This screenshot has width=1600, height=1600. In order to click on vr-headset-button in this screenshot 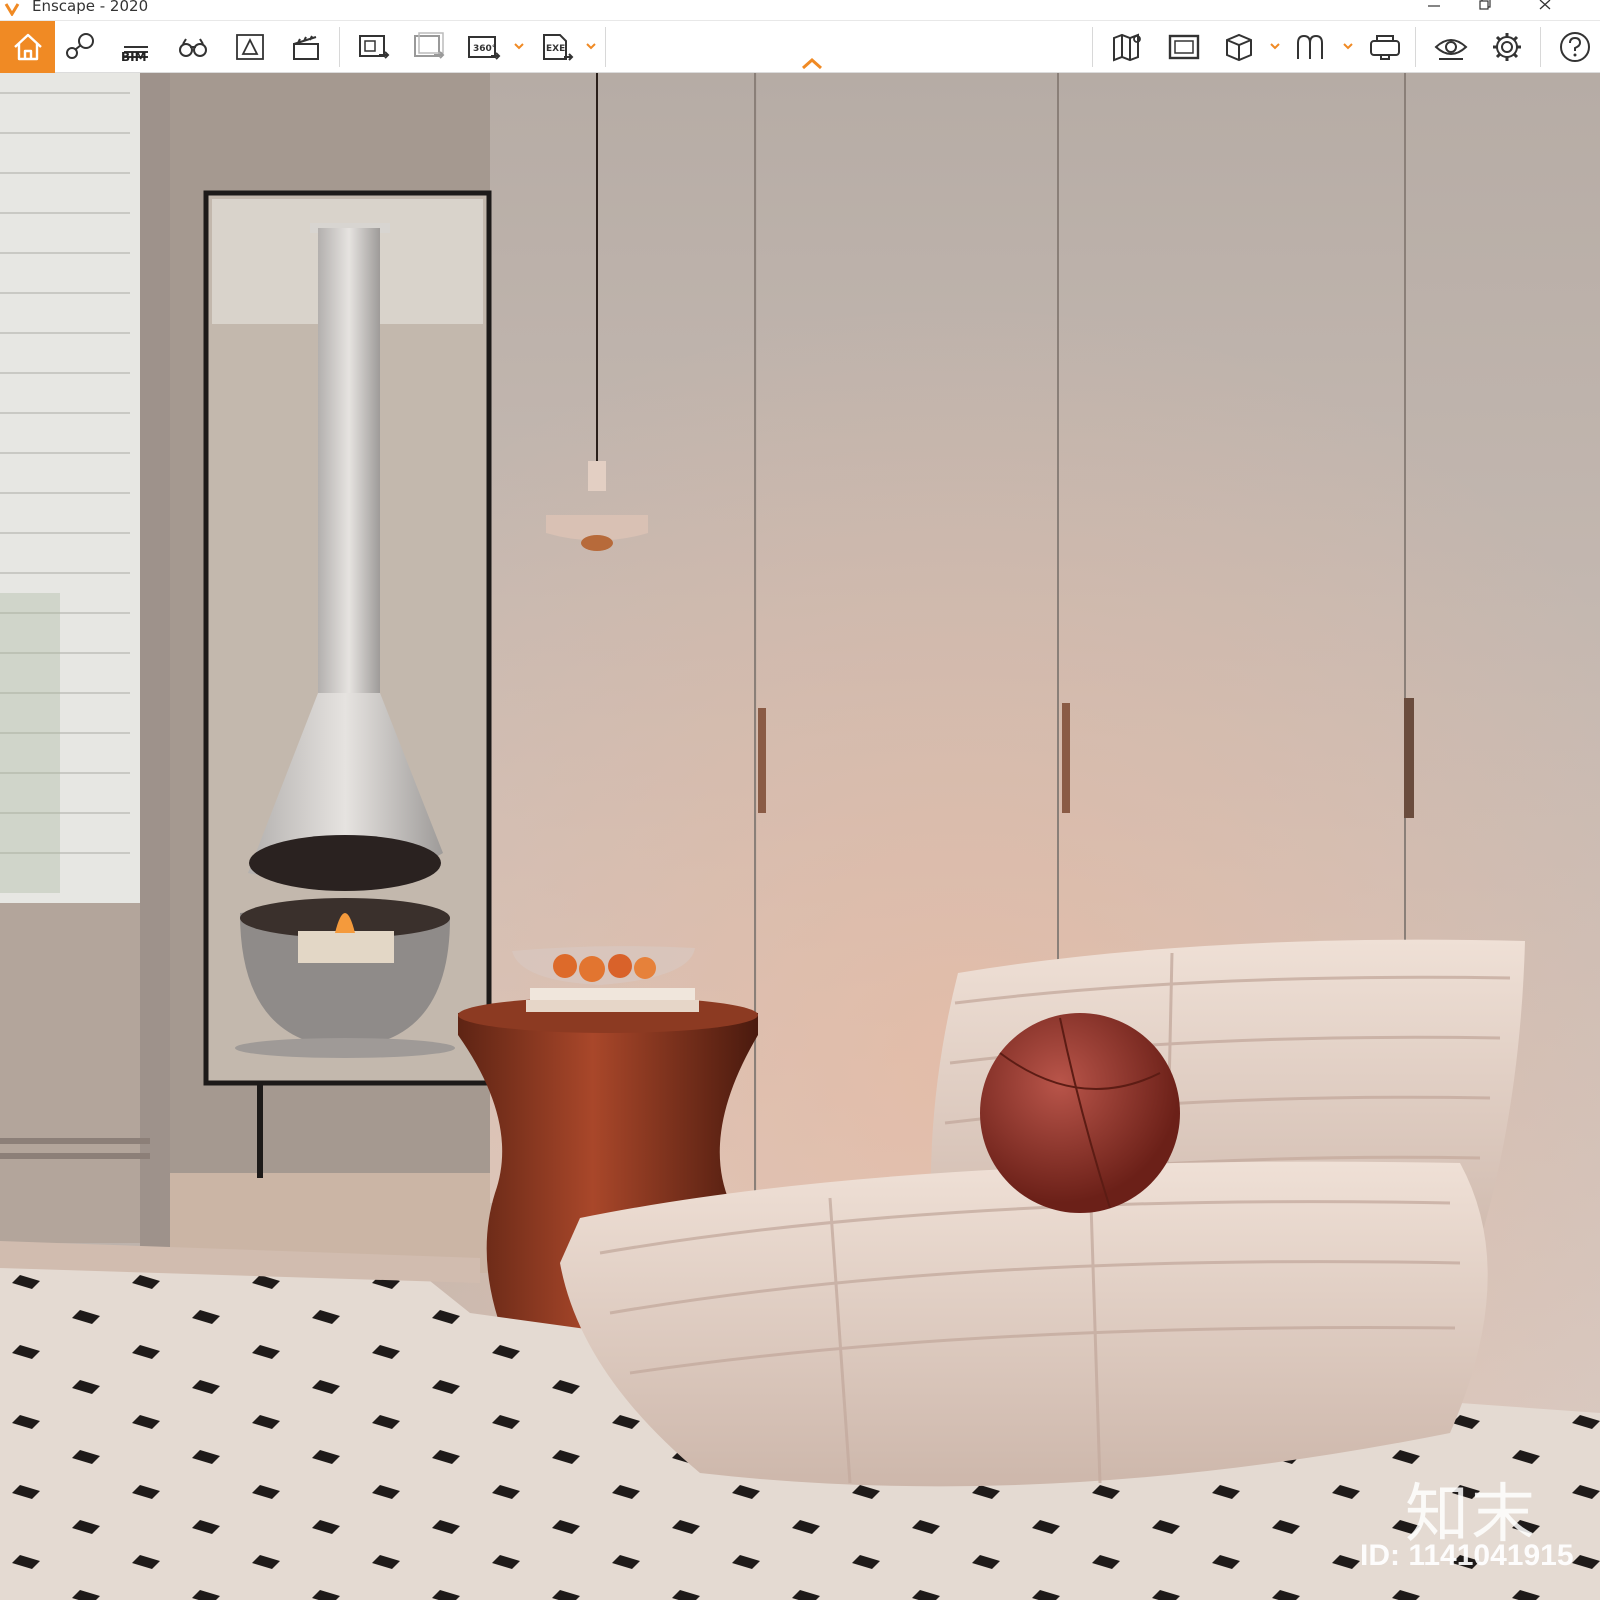, I will do `click(1385, 47)`.